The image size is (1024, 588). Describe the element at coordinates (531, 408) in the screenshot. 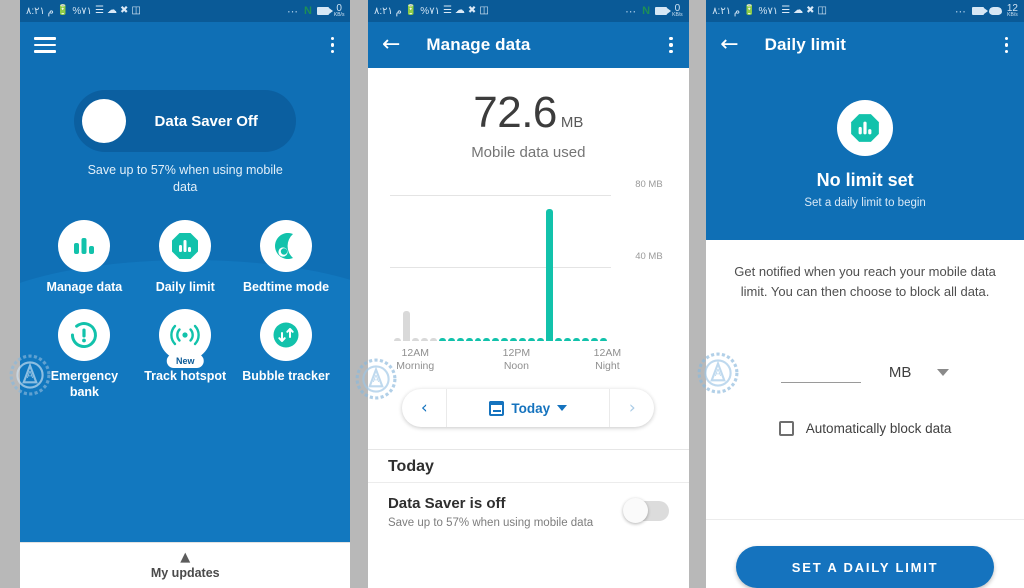

I see `date-label: Today` at that location.